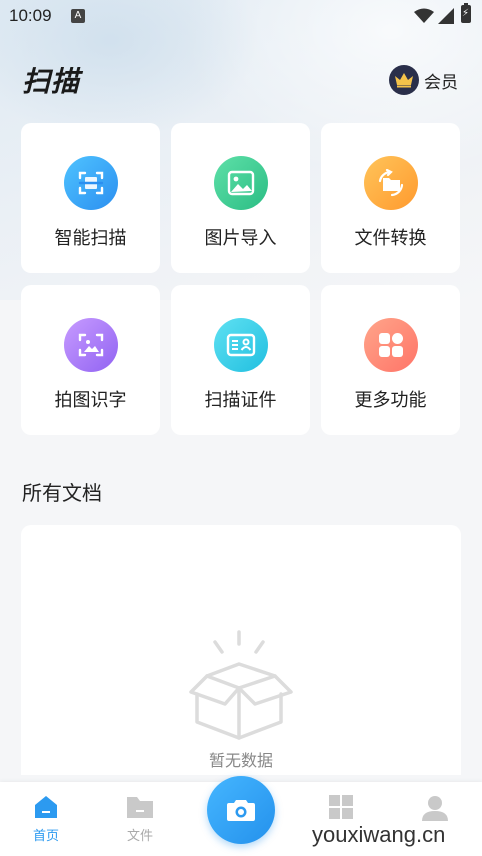 Image resolution: width=482 pixels, height=856 pixels. What do you see at coordinates (390, 345) in the screenshot?
I see `grid-apps-icon` at bounding box center [390, 345].